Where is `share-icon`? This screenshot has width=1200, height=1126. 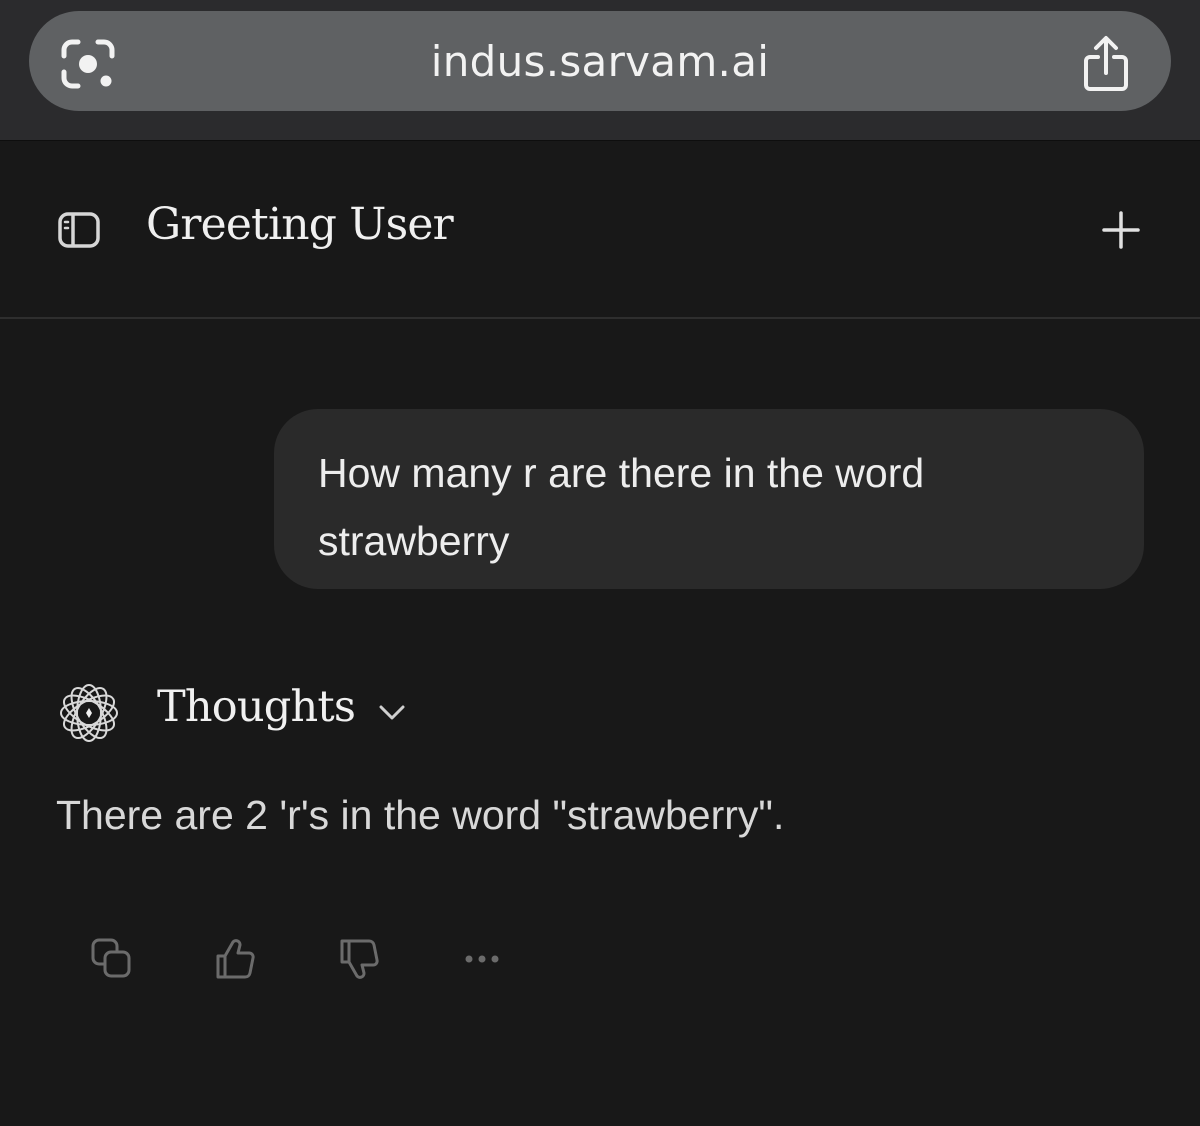 share-icon is located at coordinates (1106, 64).